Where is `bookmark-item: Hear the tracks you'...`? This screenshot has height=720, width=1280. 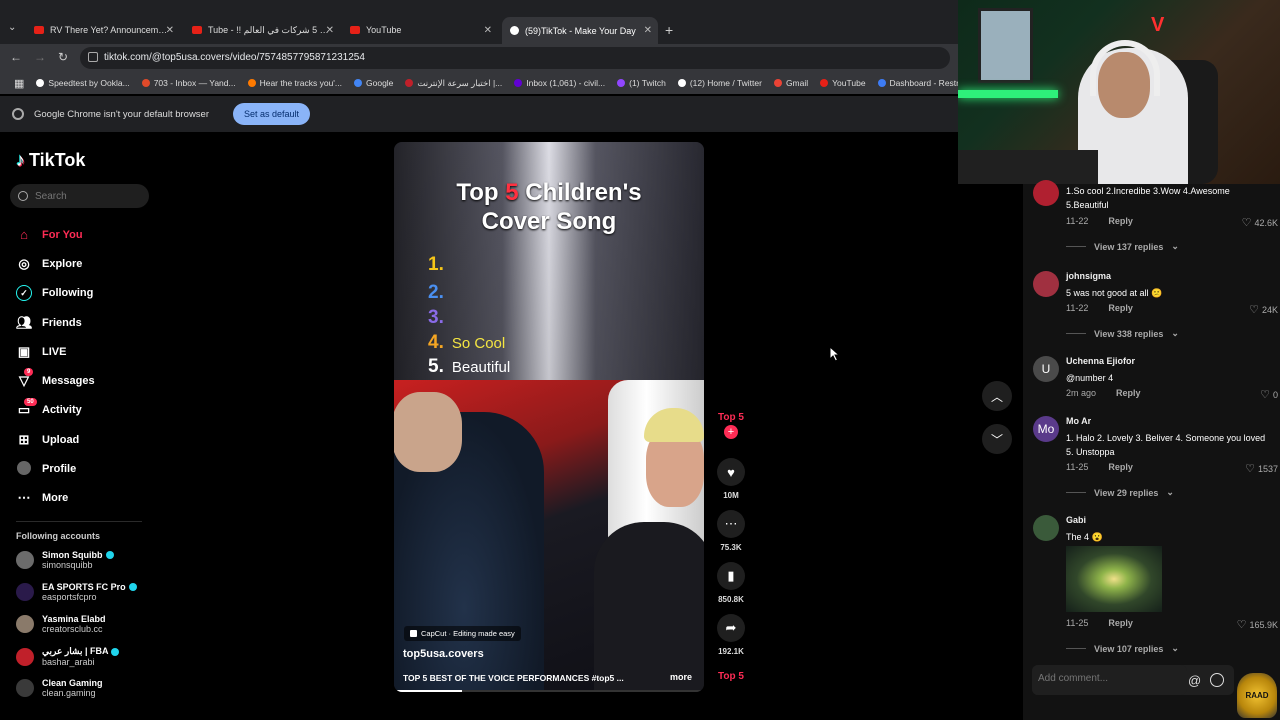
bookmark-item: Hear the tracks you'... is located at coordinates (295, 83).